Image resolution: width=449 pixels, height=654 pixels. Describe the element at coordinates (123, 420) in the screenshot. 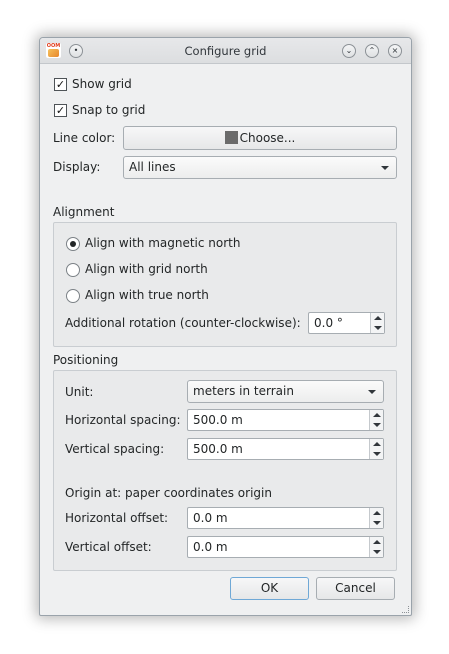

I see `h-spacing-label: Horizontal spacing:` at that location.